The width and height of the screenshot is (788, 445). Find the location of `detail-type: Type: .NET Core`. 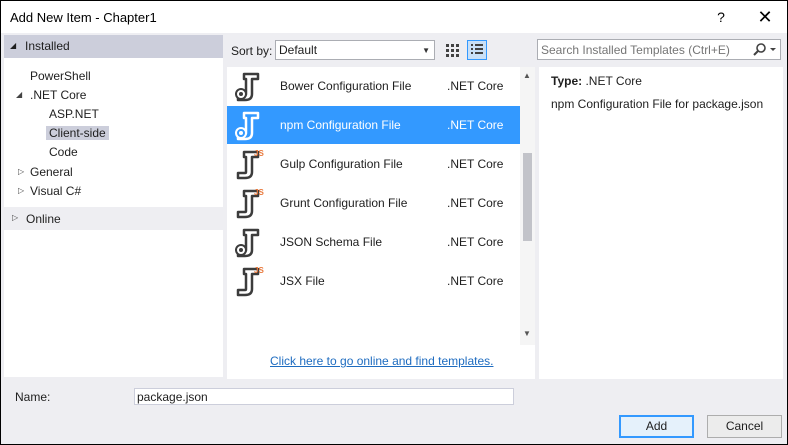

detail-type: Type: .NET Core is located at coordinates (596, 81).